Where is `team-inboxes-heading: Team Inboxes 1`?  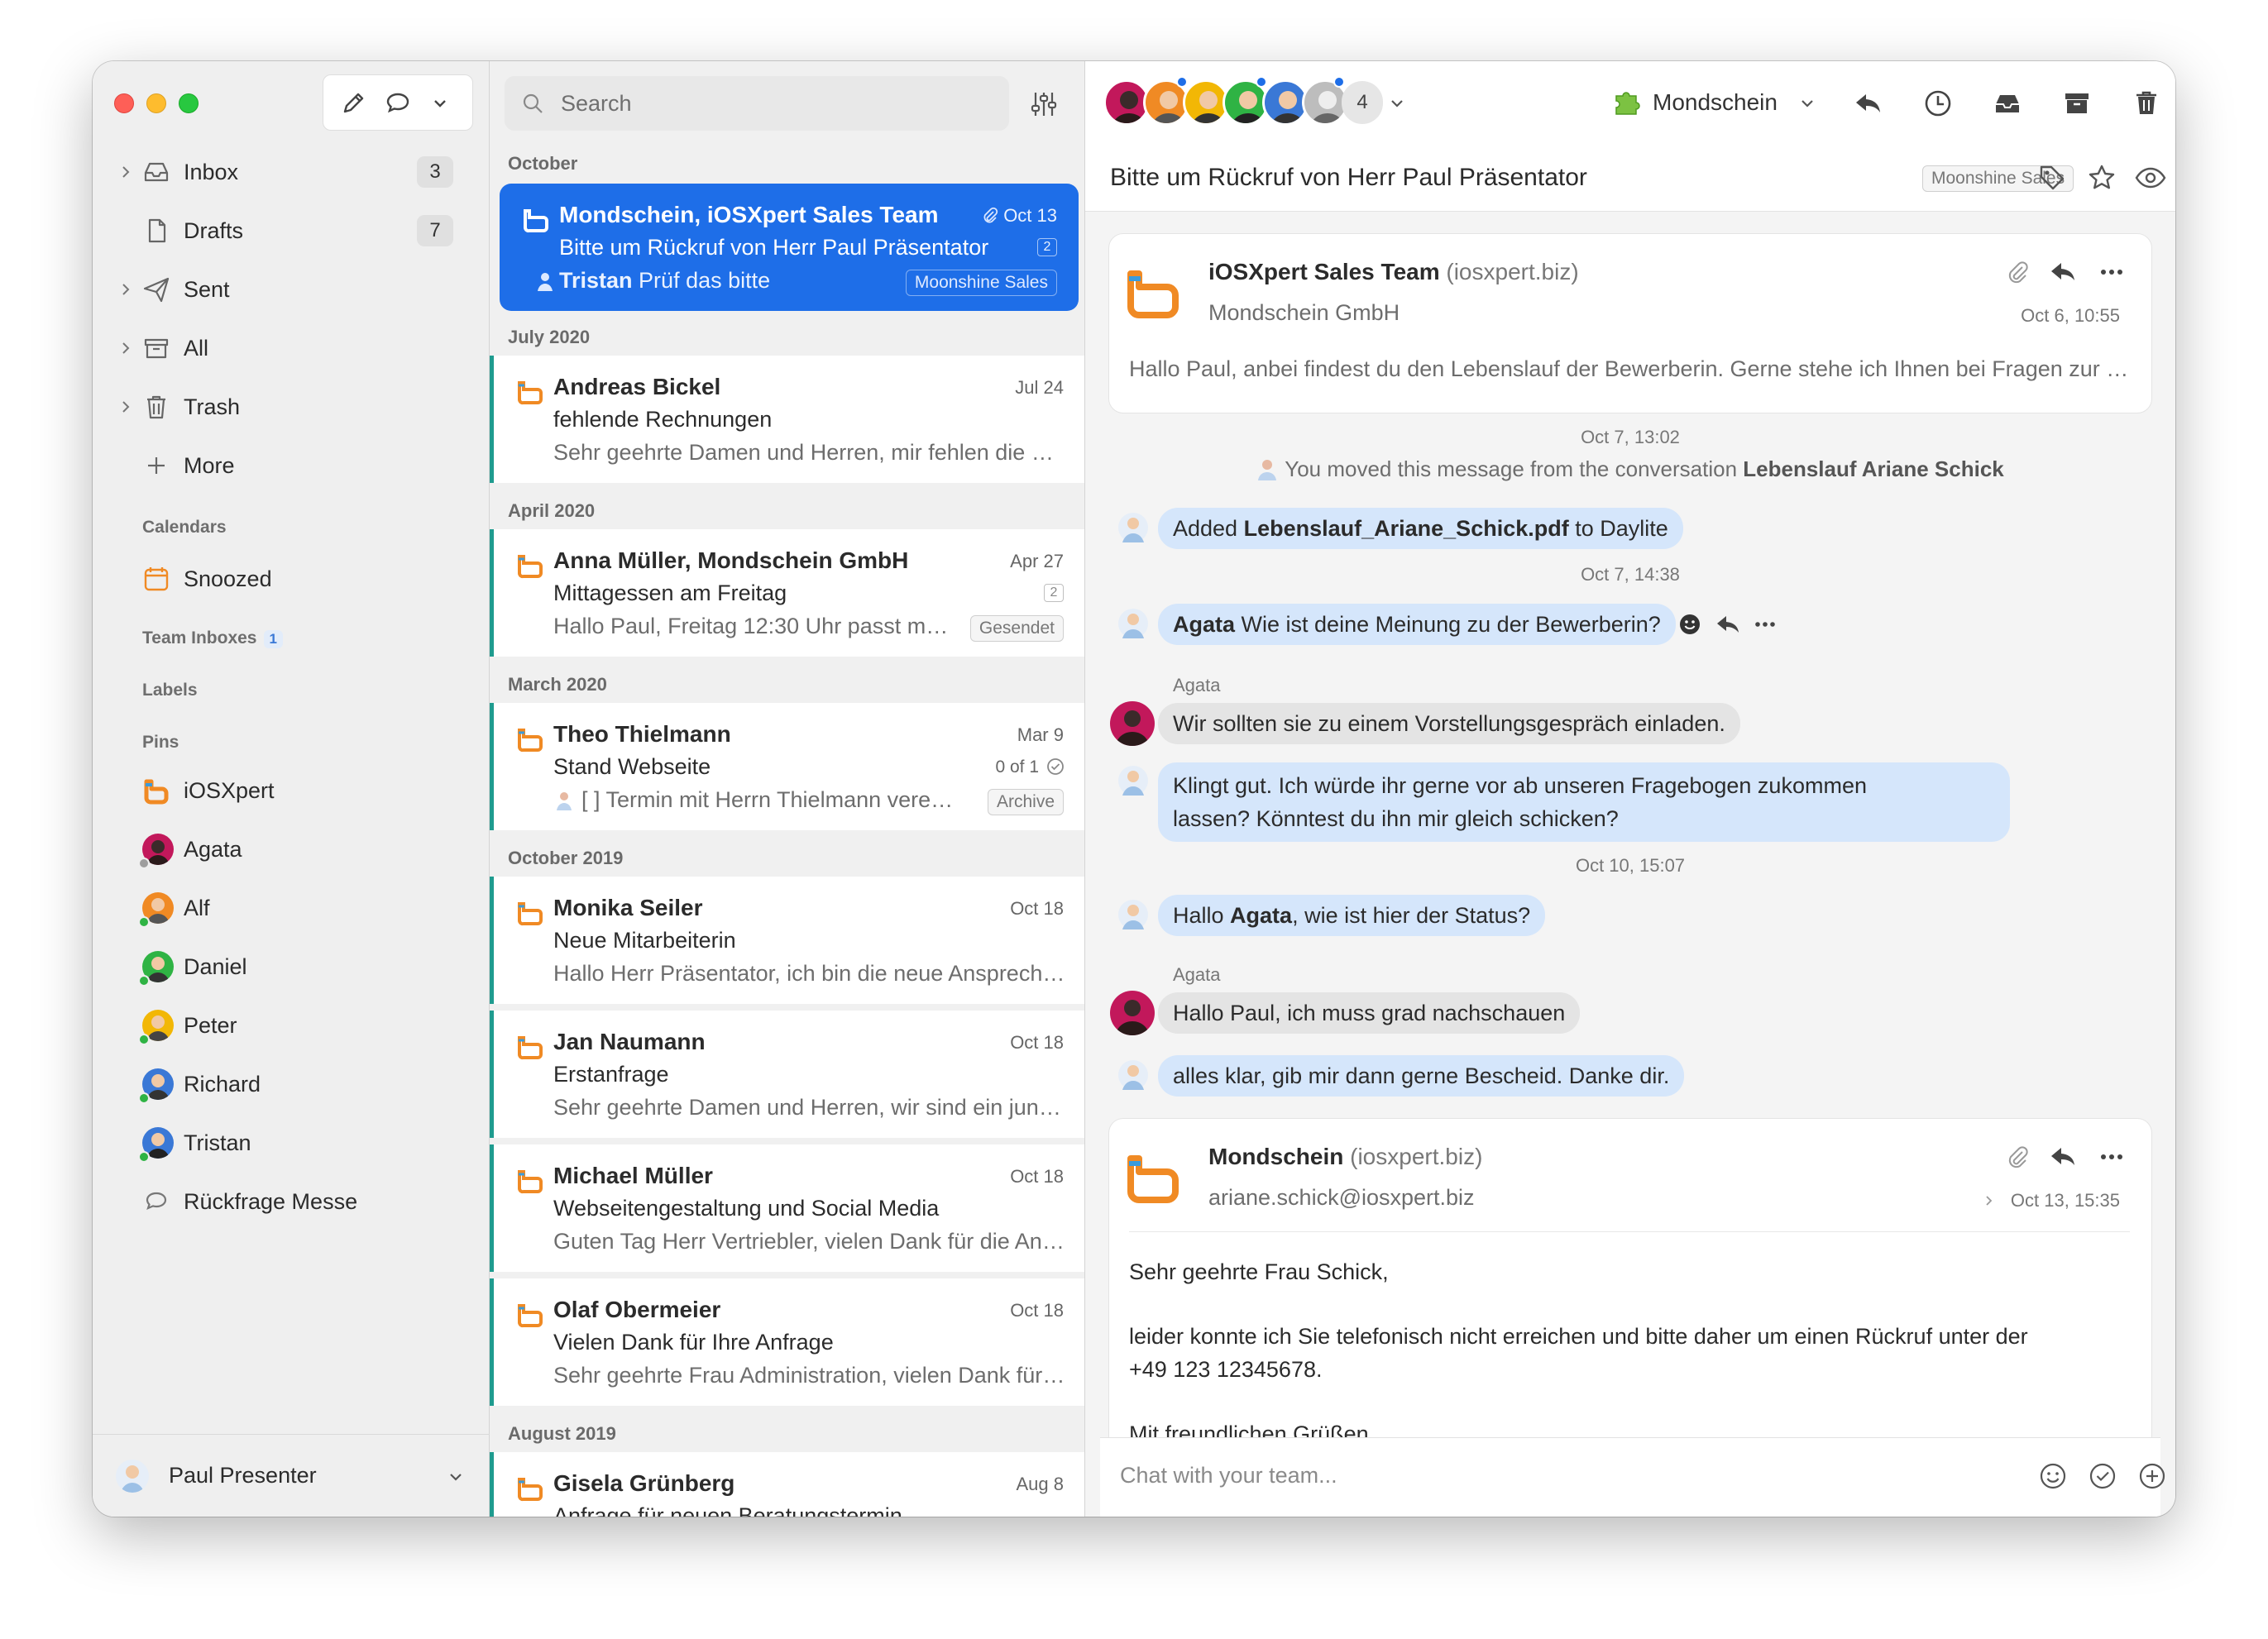
team-inboxes-heading: Team Inboxes 1 is located at coordinates (213, 638).